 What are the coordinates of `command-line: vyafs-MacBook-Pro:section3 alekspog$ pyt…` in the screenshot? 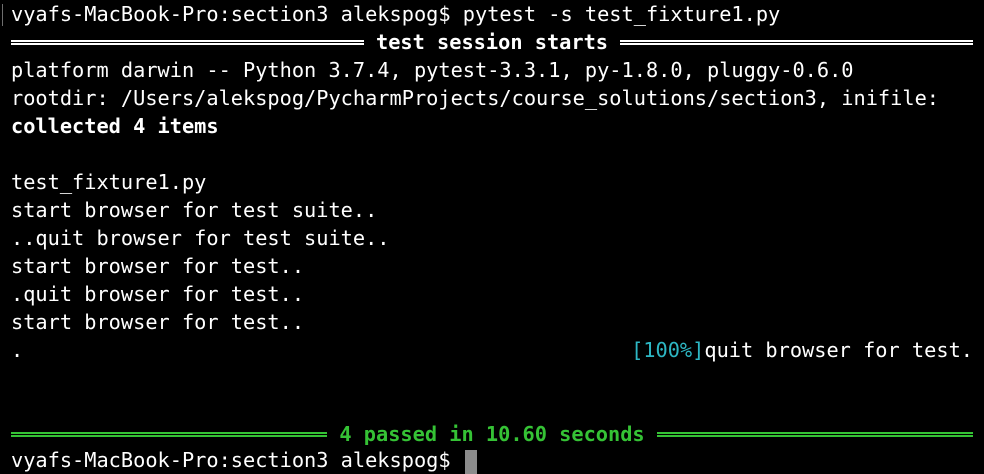 It's located at (396, 14).